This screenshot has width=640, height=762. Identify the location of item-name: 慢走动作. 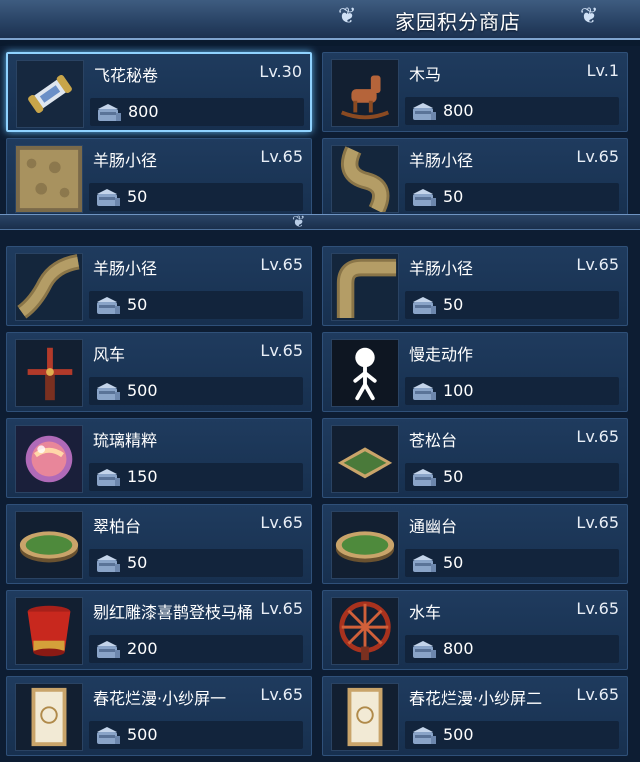
(441, 354).